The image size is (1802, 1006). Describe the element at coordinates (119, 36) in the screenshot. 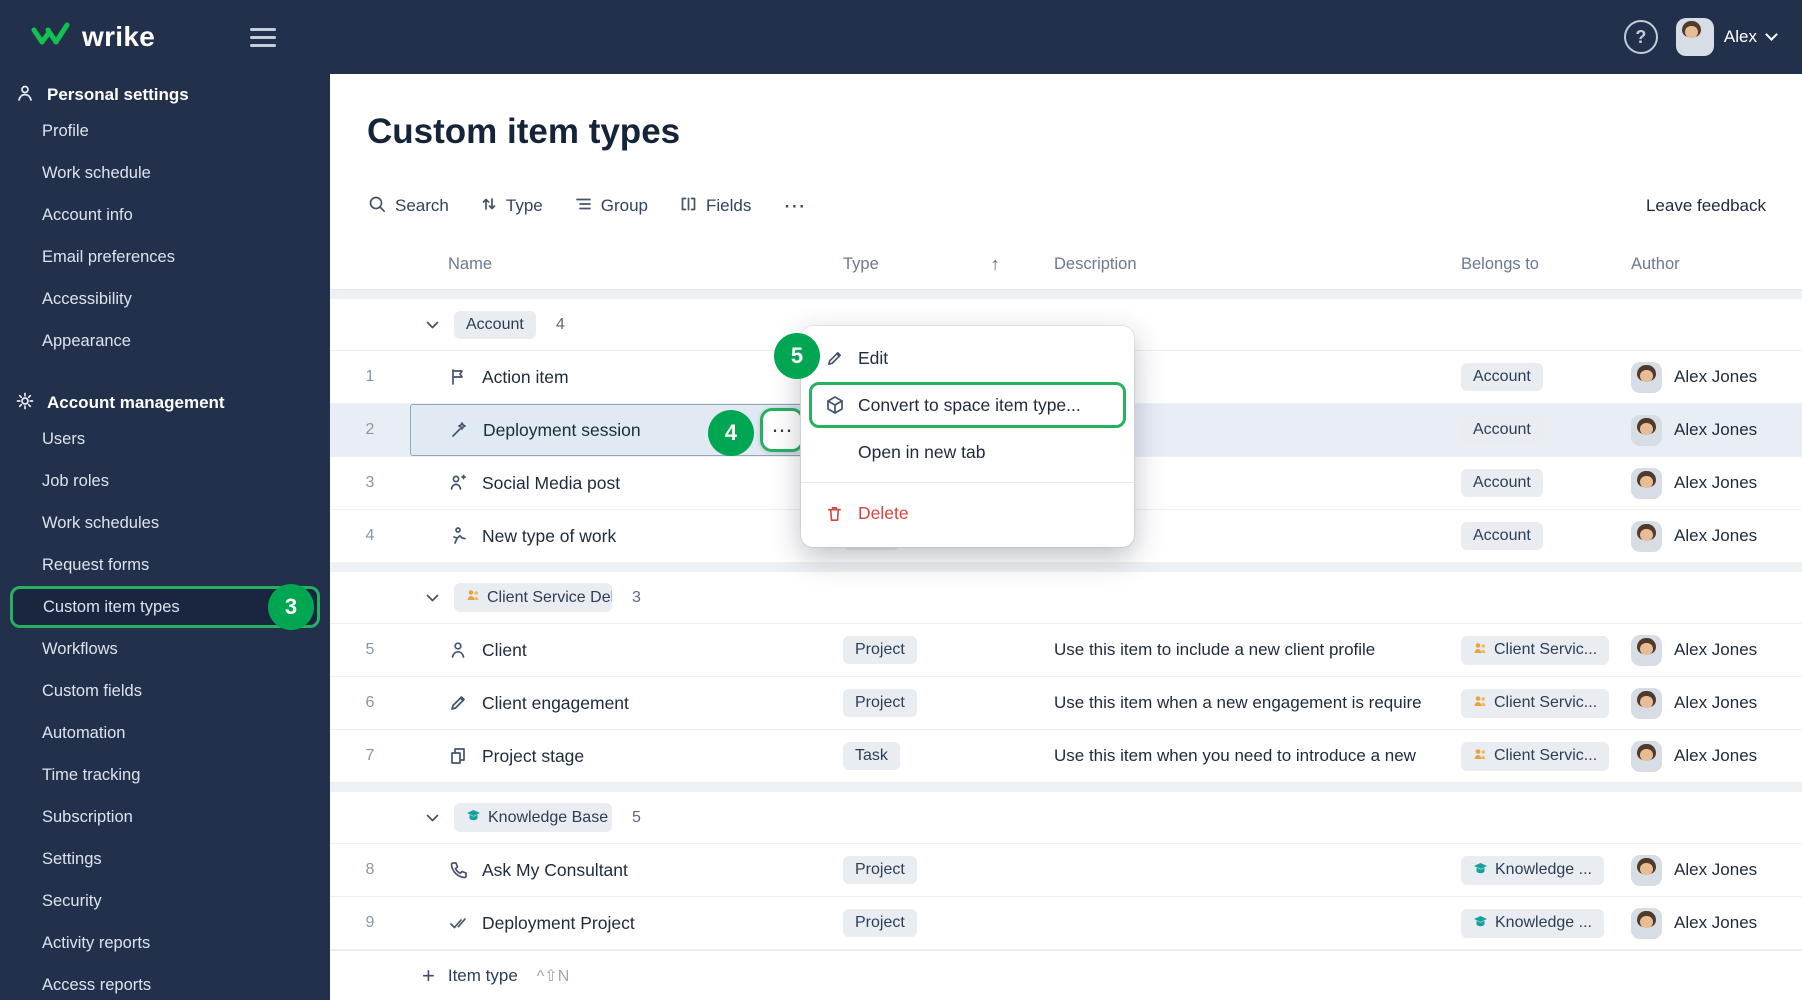

I see `brand-name: wrike` at that location.